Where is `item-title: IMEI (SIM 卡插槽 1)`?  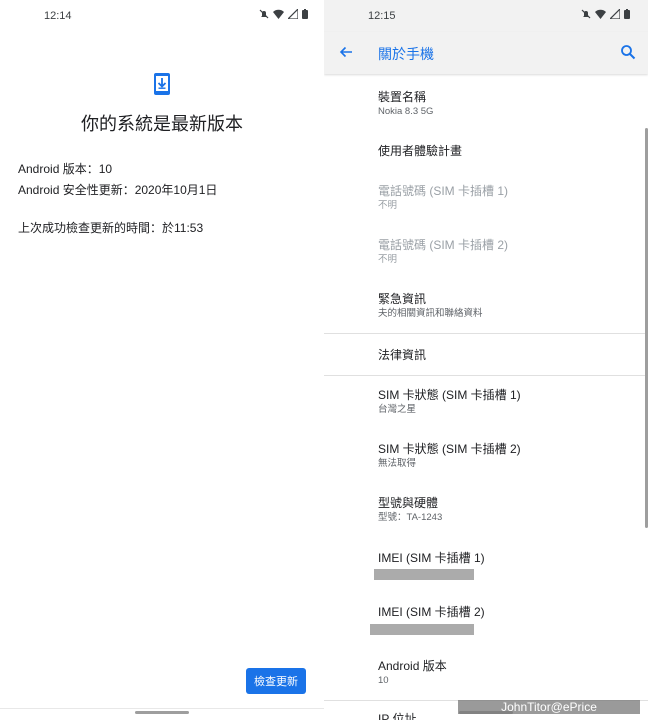 item-title: IMEI (SIM 卡插槽 1) is located at coordinates (431, 558).